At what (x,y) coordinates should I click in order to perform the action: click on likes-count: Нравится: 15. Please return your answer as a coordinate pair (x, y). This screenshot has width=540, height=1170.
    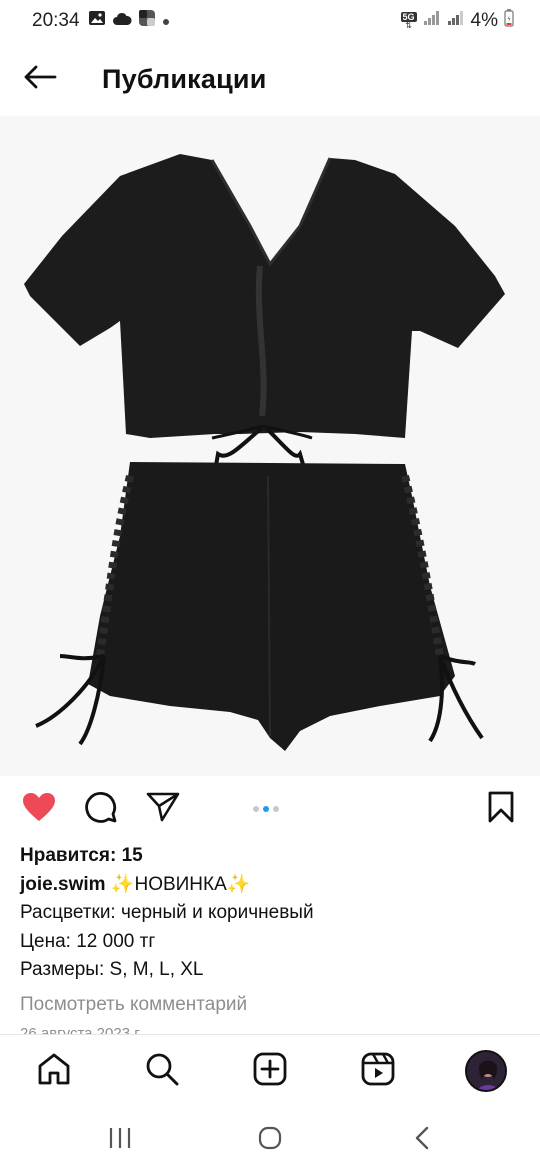
    Looking at the image, I should click on (270, 856).